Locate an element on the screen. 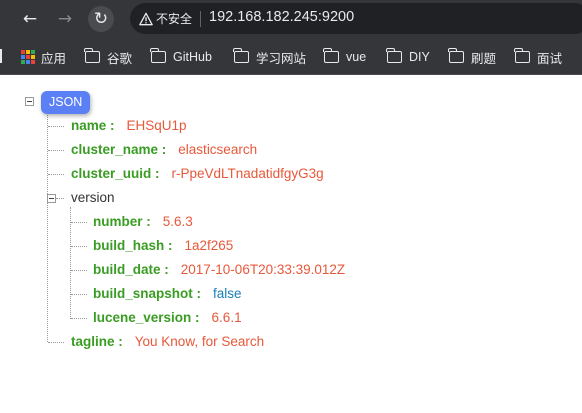 The image size is (582, 413). json-string-value: elasticsearch is located at coordinates (218, 149).